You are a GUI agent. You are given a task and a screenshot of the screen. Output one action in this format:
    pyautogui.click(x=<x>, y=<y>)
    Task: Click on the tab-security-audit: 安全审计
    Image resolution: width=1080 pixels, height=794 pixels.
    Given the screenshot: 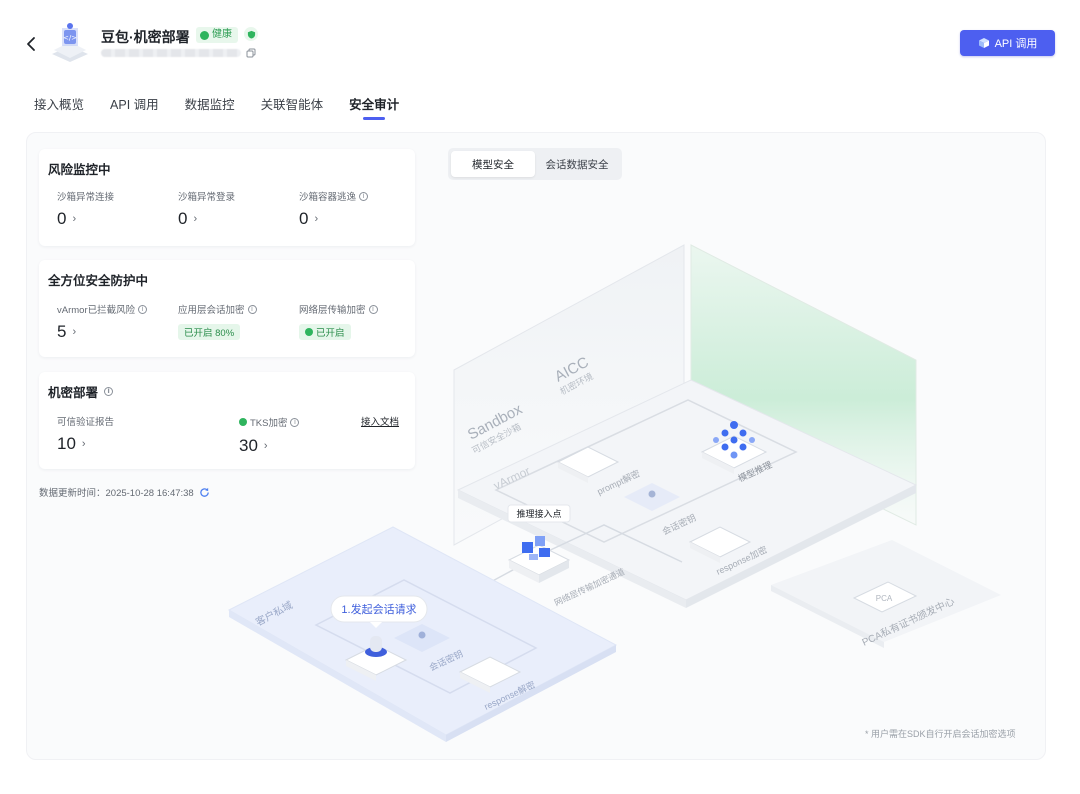 What is the action you would take?
    pyautogui.click(x=374, y=107)
    